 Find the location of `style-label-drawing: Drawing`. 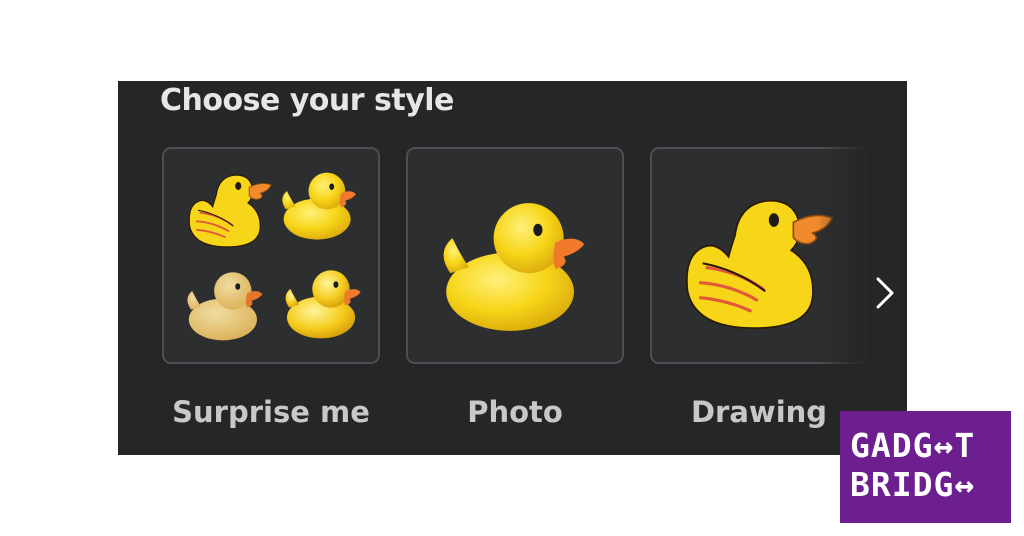

style-label-drawing: Drawing is located at coordinates (759, 412).